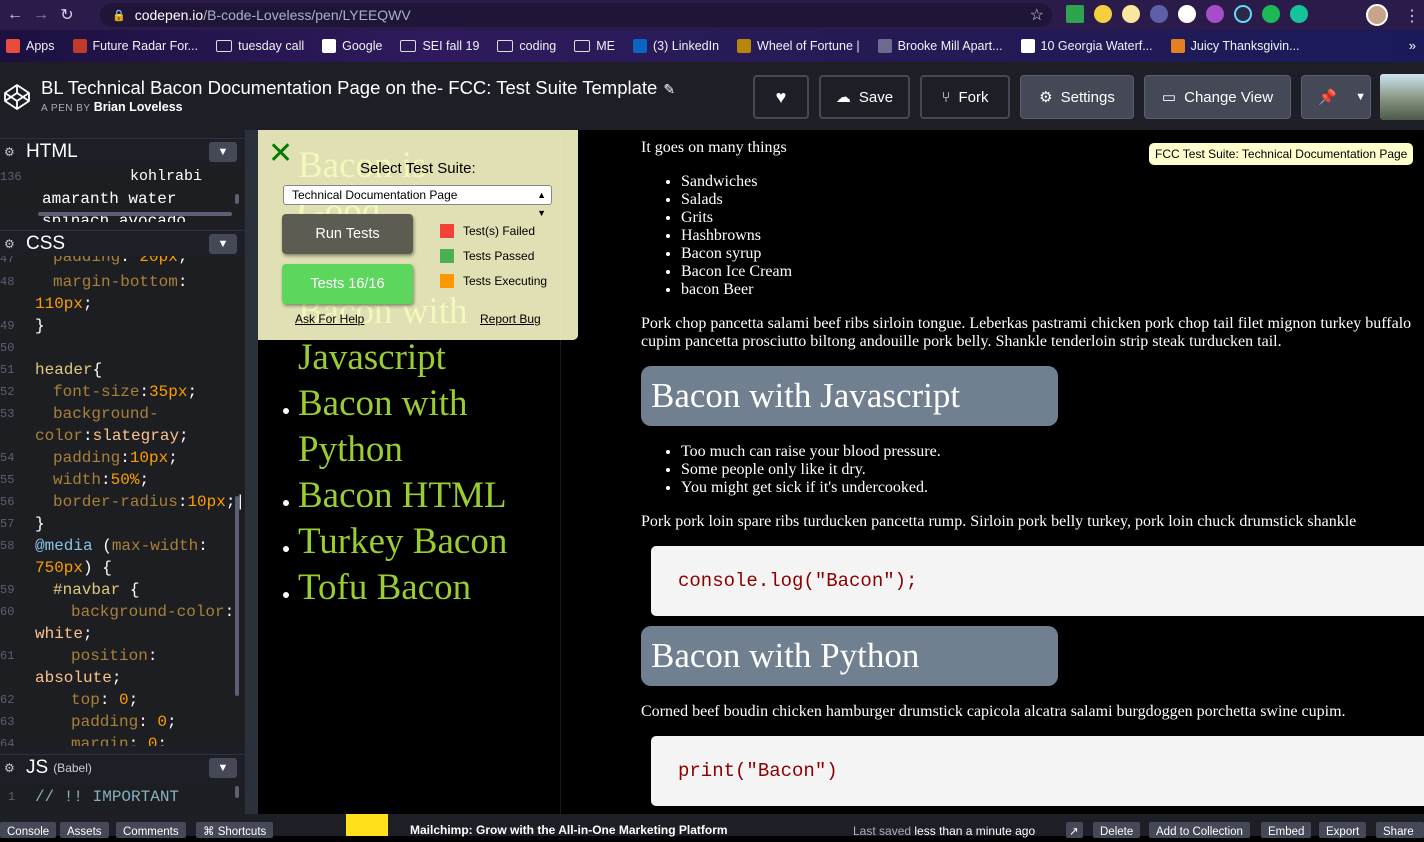 This screenshot has width=1424, height=842. What do you see at coordinates (402, 541) in the screenshot?
I see `nav-link: Turkey Bacon` at bounding box center [402, 541].